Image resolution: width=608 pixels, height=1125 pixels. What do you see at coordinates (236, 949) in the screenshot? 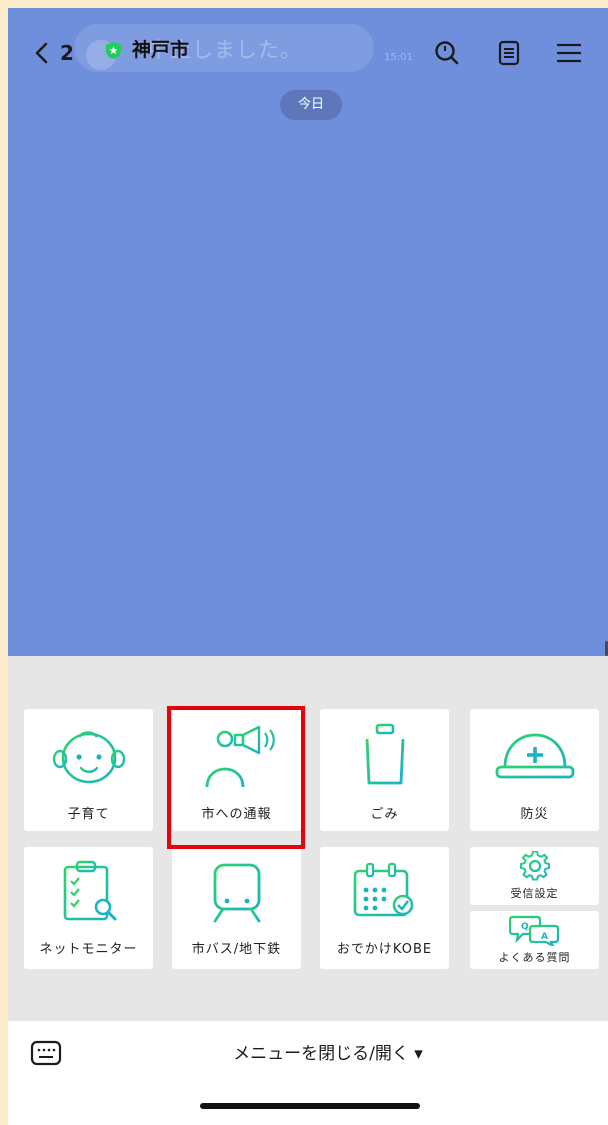
I see `menu-tile-label: 市バス/地下鉄` at bounding box center [236, 949].